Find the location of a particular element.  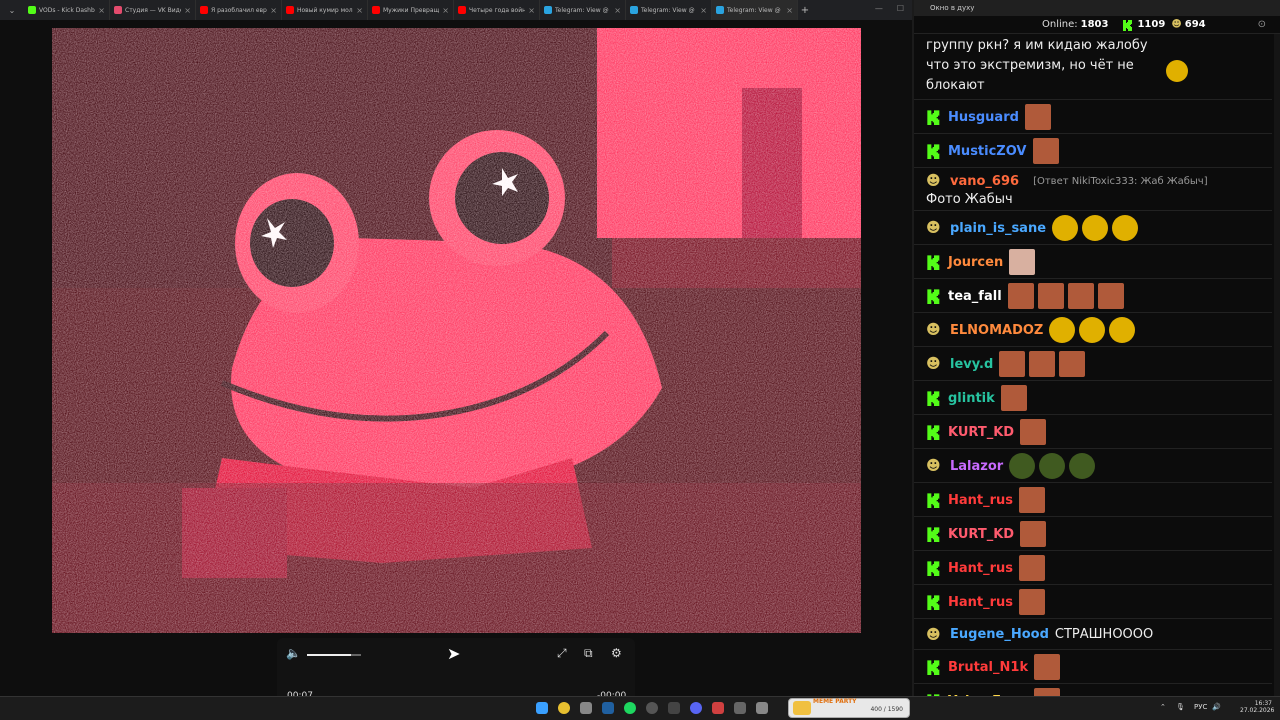

chrome-icon is located at coordinates (564, 708).